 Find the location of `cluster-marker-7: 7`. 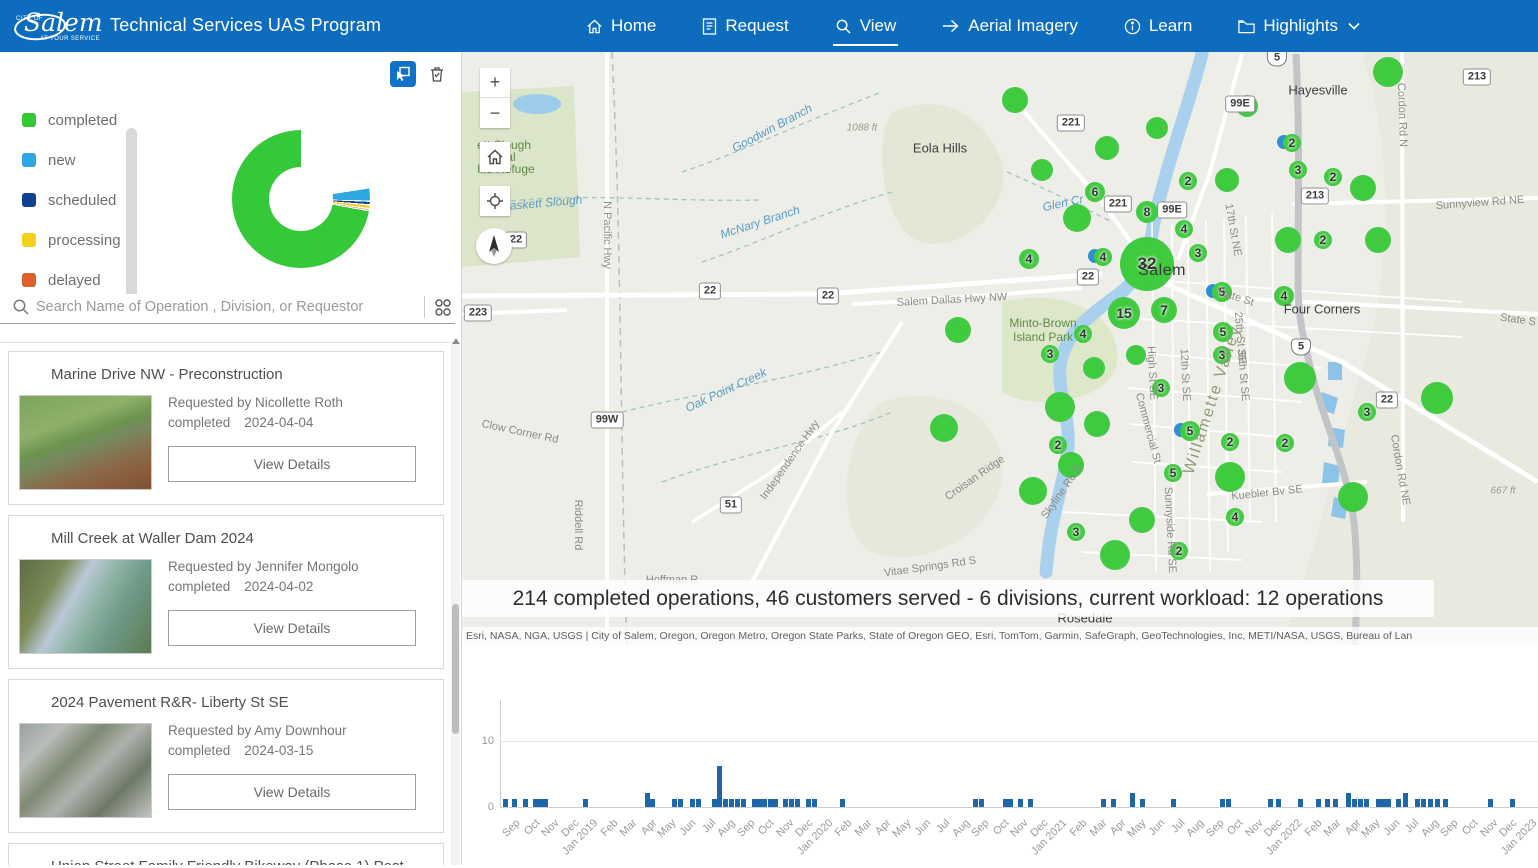

cluster-marker-7: 7 is located at coordinates (1164, 310).